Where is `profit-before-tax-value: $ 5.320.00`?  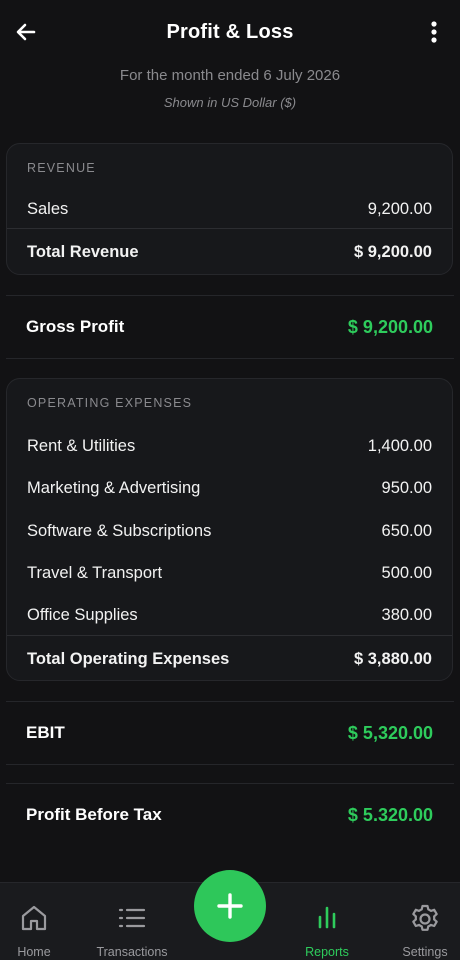
profit-before-tax-value: $ 5.320.00 is located at coordinates (390, 814).